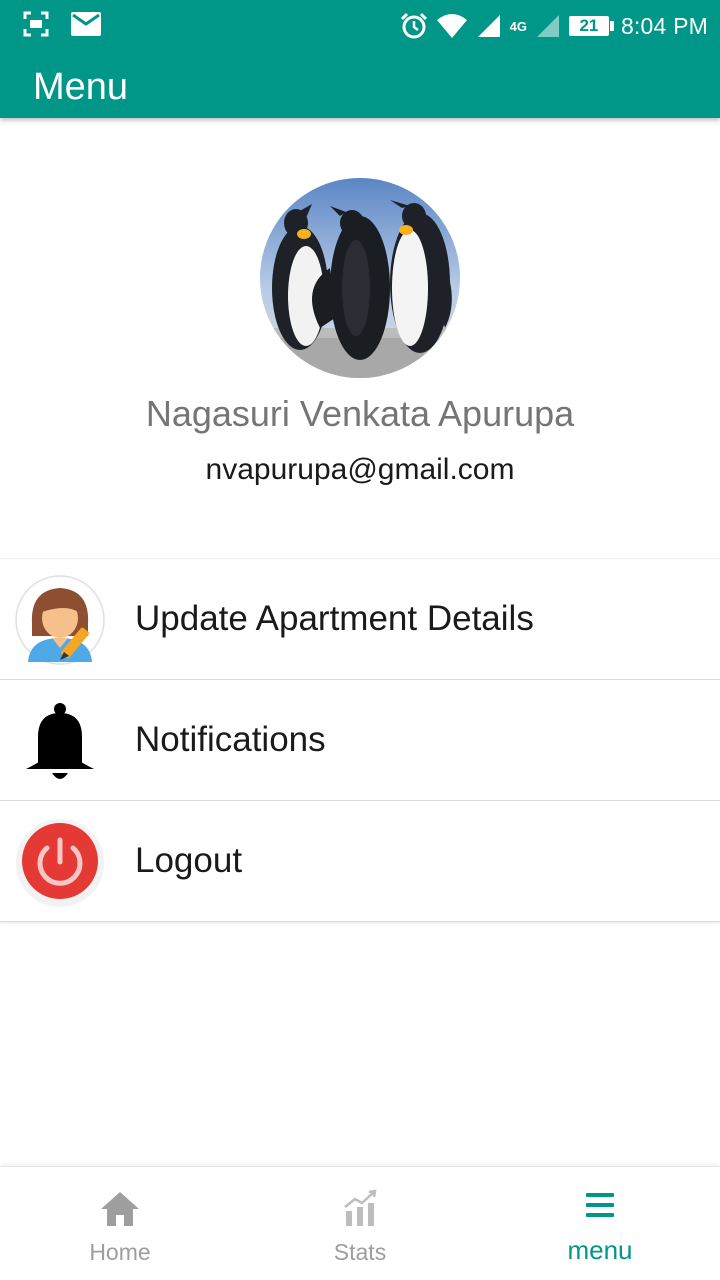  I want to click on bottom-navigation: Home Stats menu, so click(360, 1223).